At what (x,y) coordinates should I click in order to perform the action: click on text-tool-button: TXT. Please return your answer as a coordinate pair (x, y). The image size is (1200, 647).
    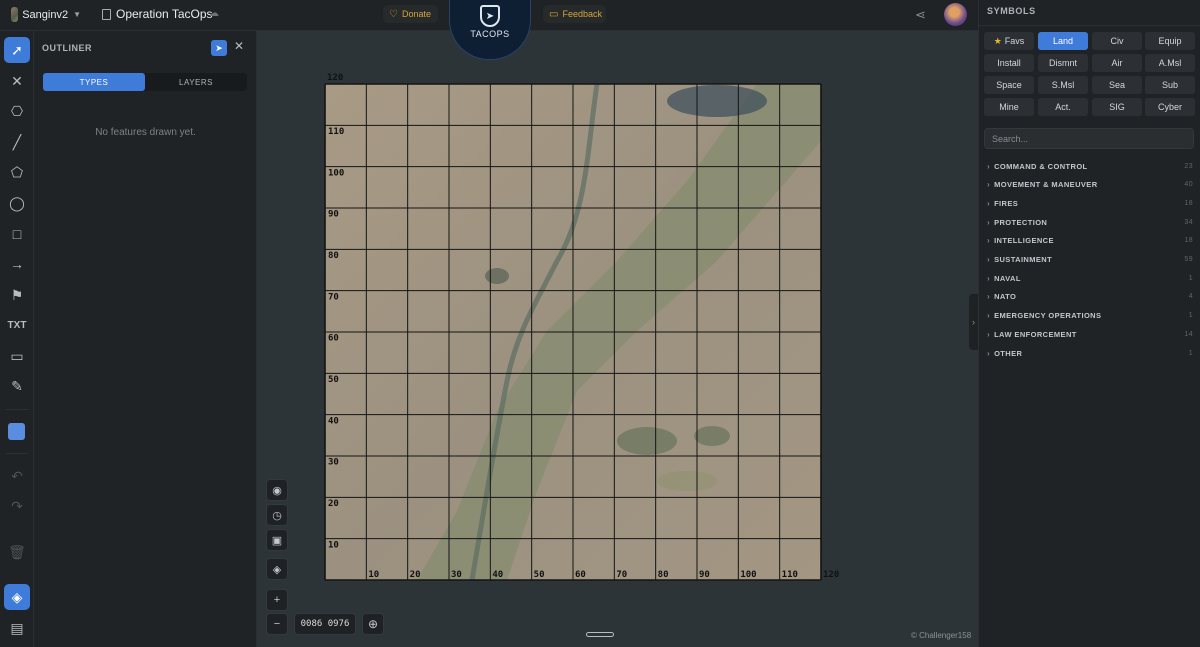
    Looking at the image, I should click on (17, 325).